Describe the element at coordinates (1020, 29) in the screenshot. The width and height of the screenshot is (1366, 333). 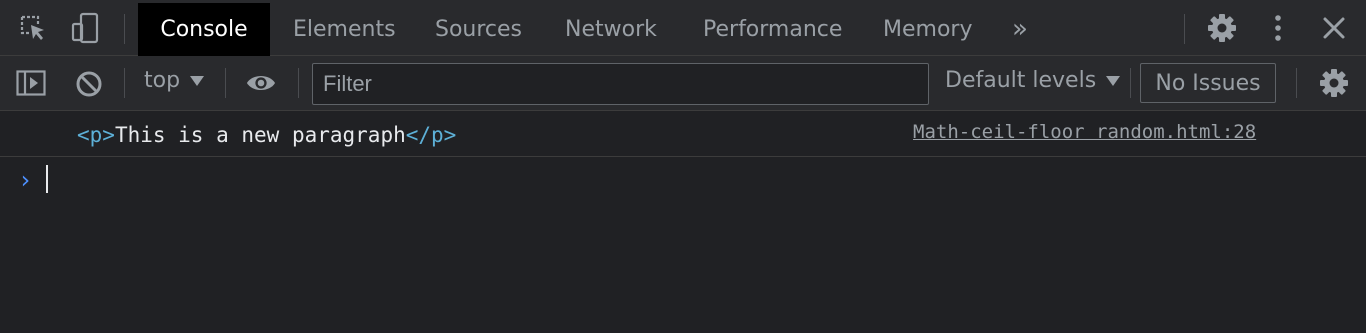
I see `more-tabs-button: »` at that location.